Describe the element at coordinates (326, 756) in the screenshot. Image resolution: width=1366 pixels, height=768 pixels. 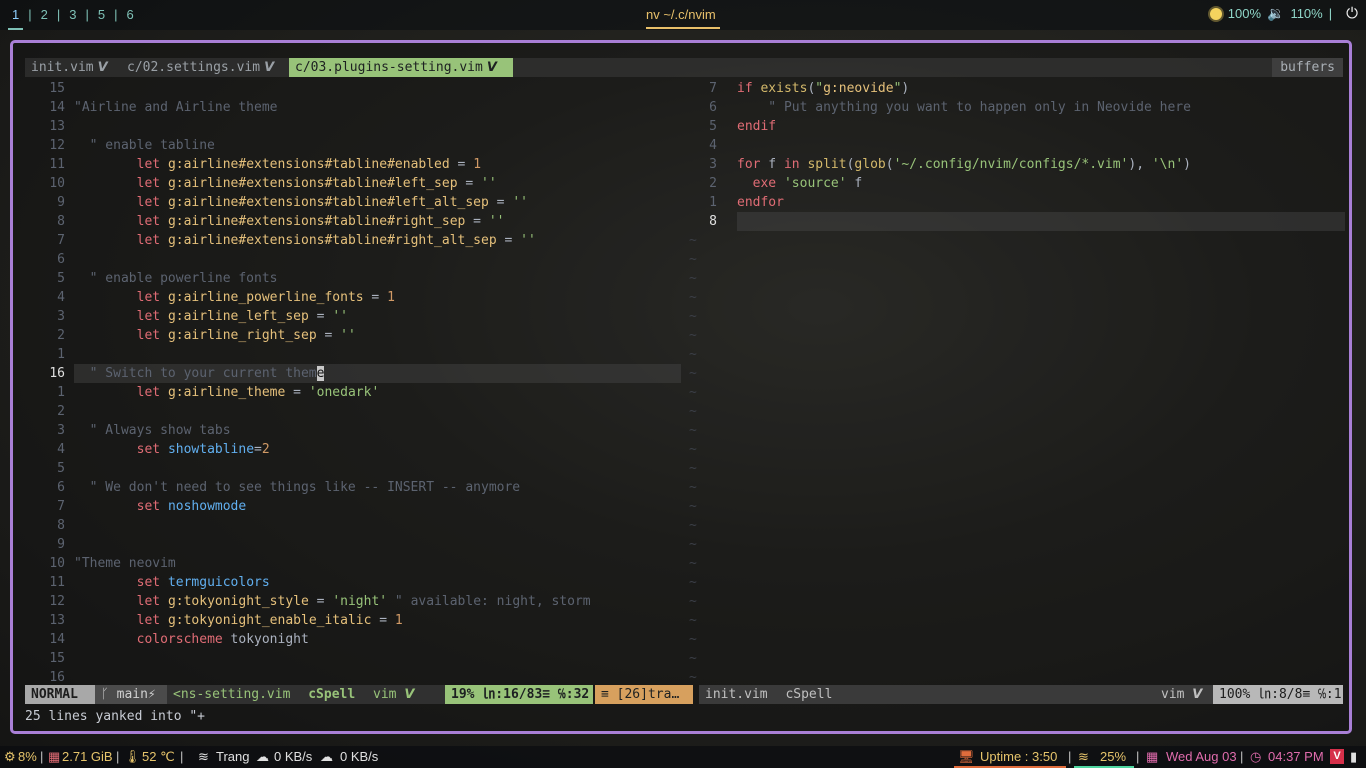
I see `upload-icon: ☁` at that location.